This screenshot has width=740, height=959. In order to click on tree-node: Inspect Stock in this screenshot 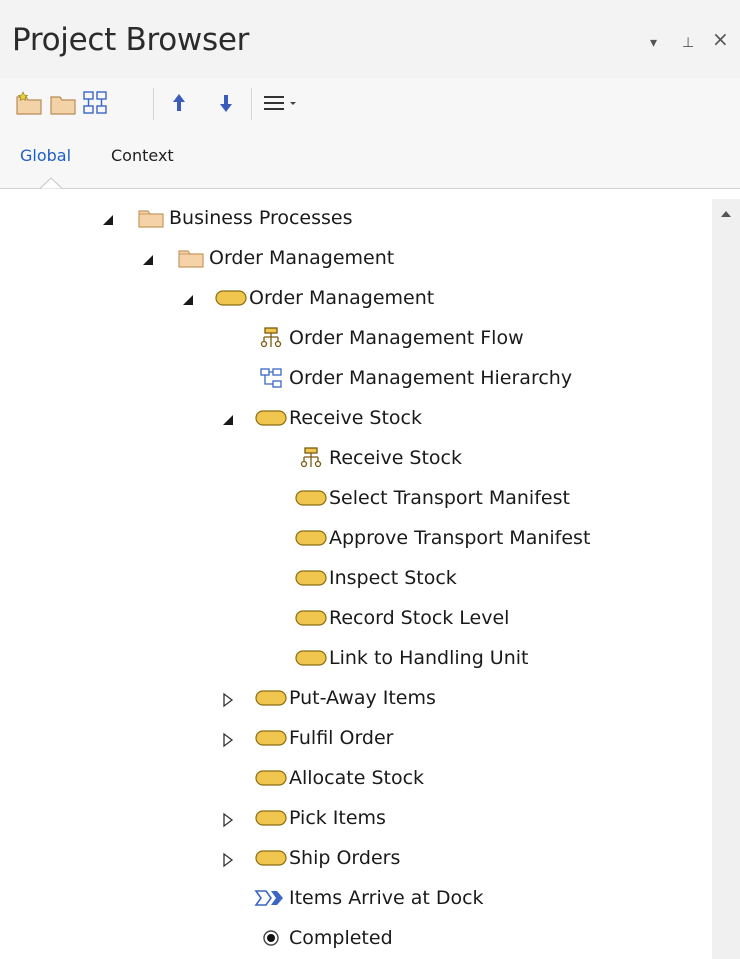, I will do `click(375, 578)`.